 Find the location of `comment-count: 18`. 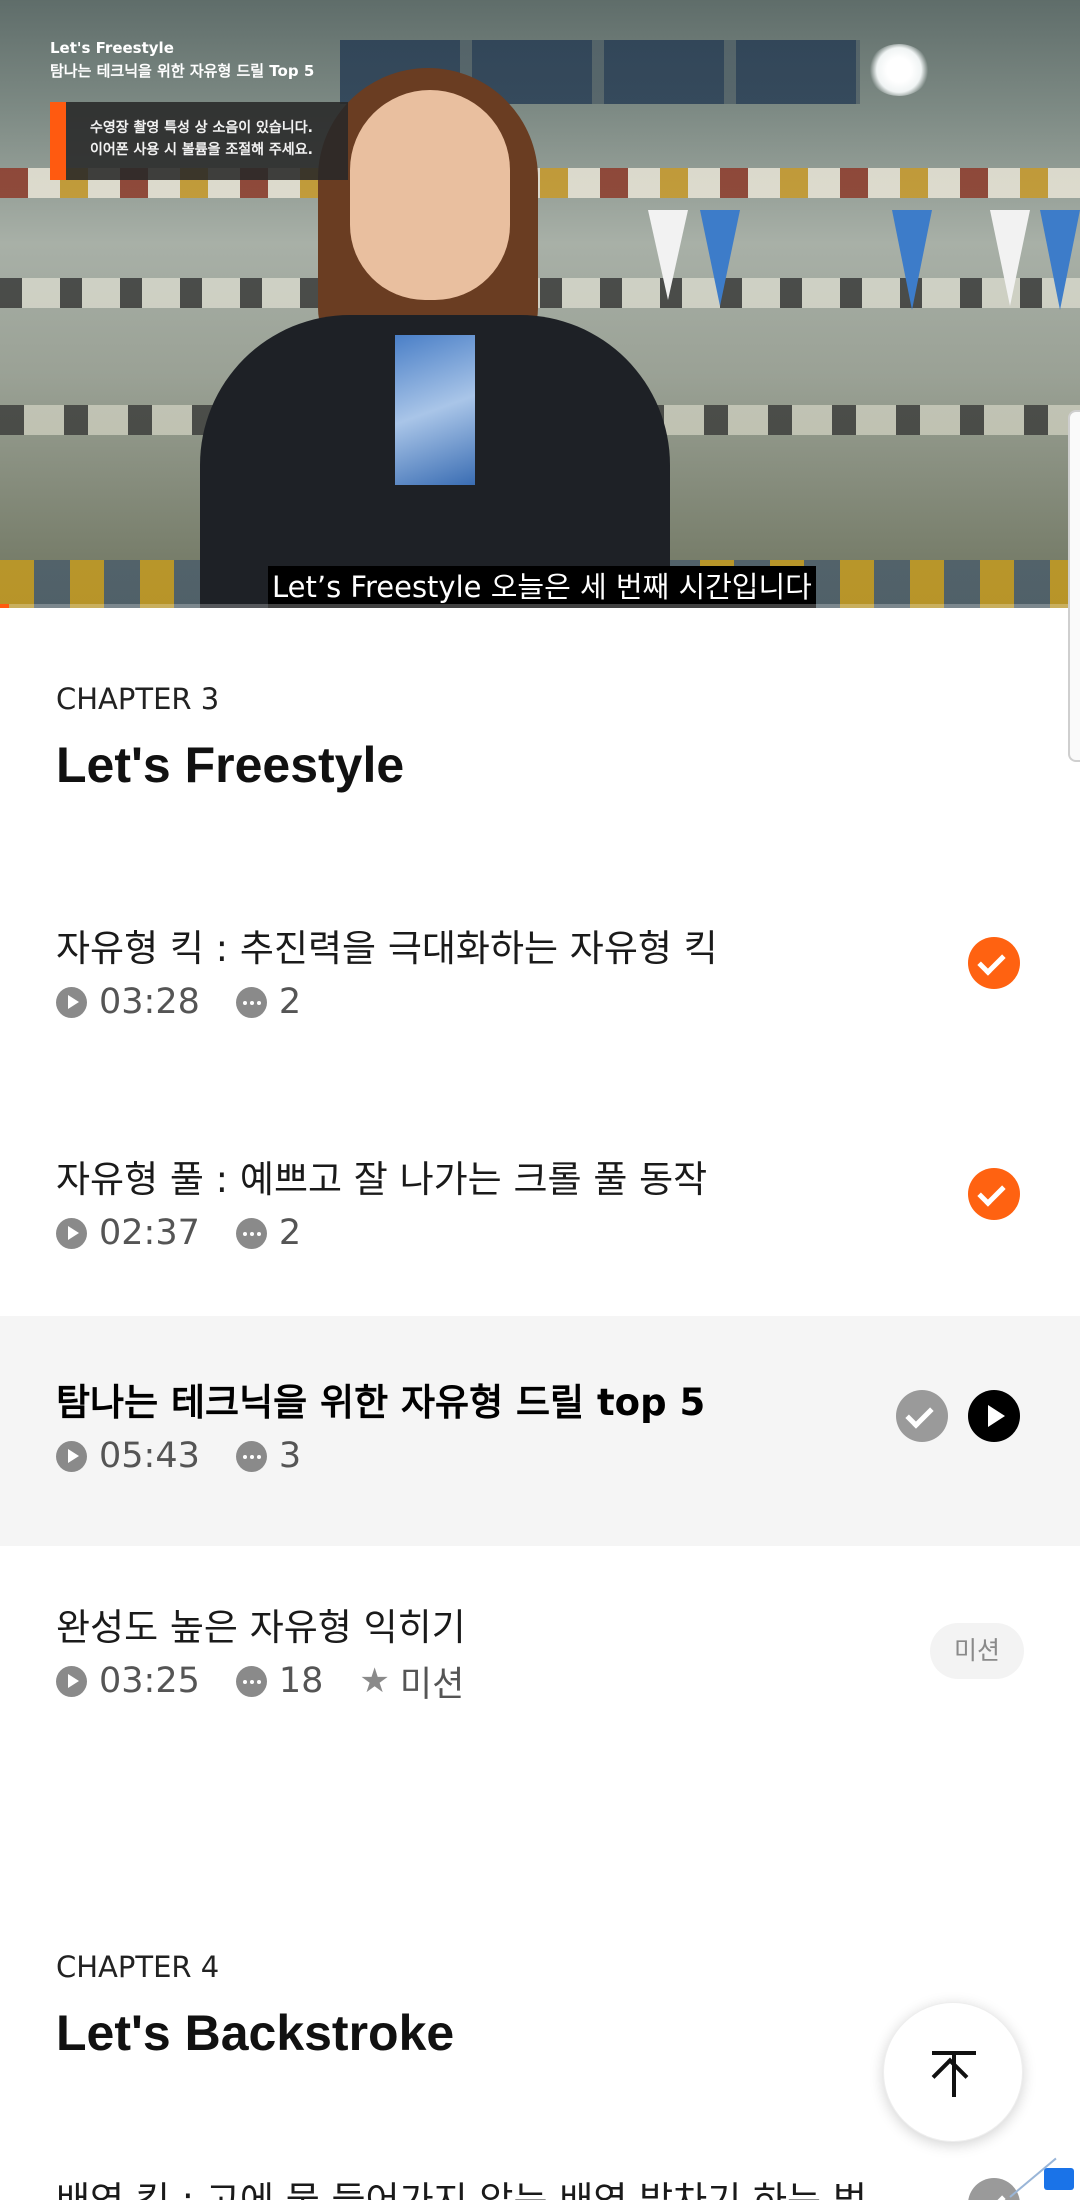

comment-count: 18 is located at coordinates (301, 1681).